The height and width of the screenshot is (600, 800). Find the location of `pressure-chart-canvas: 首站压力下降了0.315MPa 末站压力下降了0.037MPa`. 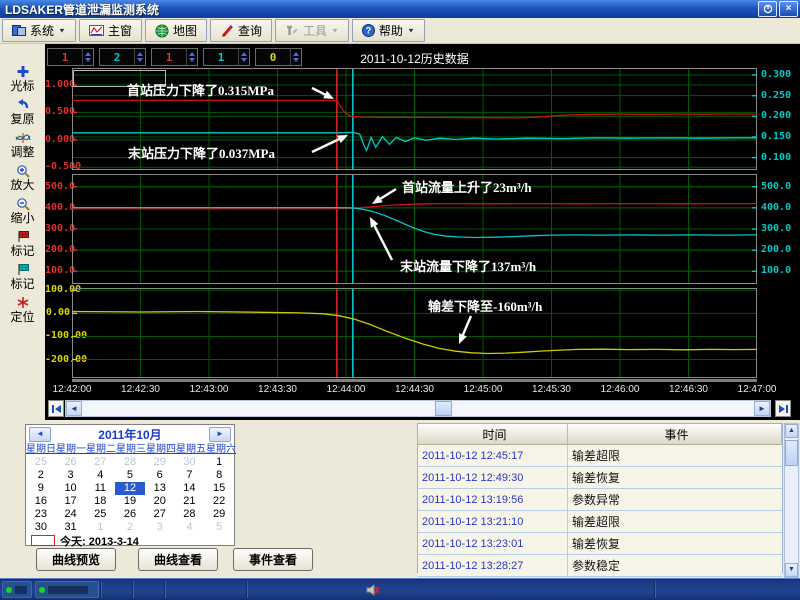

pressure-chart-canvas: 首站压力下降了0.315MPa 末站压力下降了0.037MPa is located at coordinates (414, 119).